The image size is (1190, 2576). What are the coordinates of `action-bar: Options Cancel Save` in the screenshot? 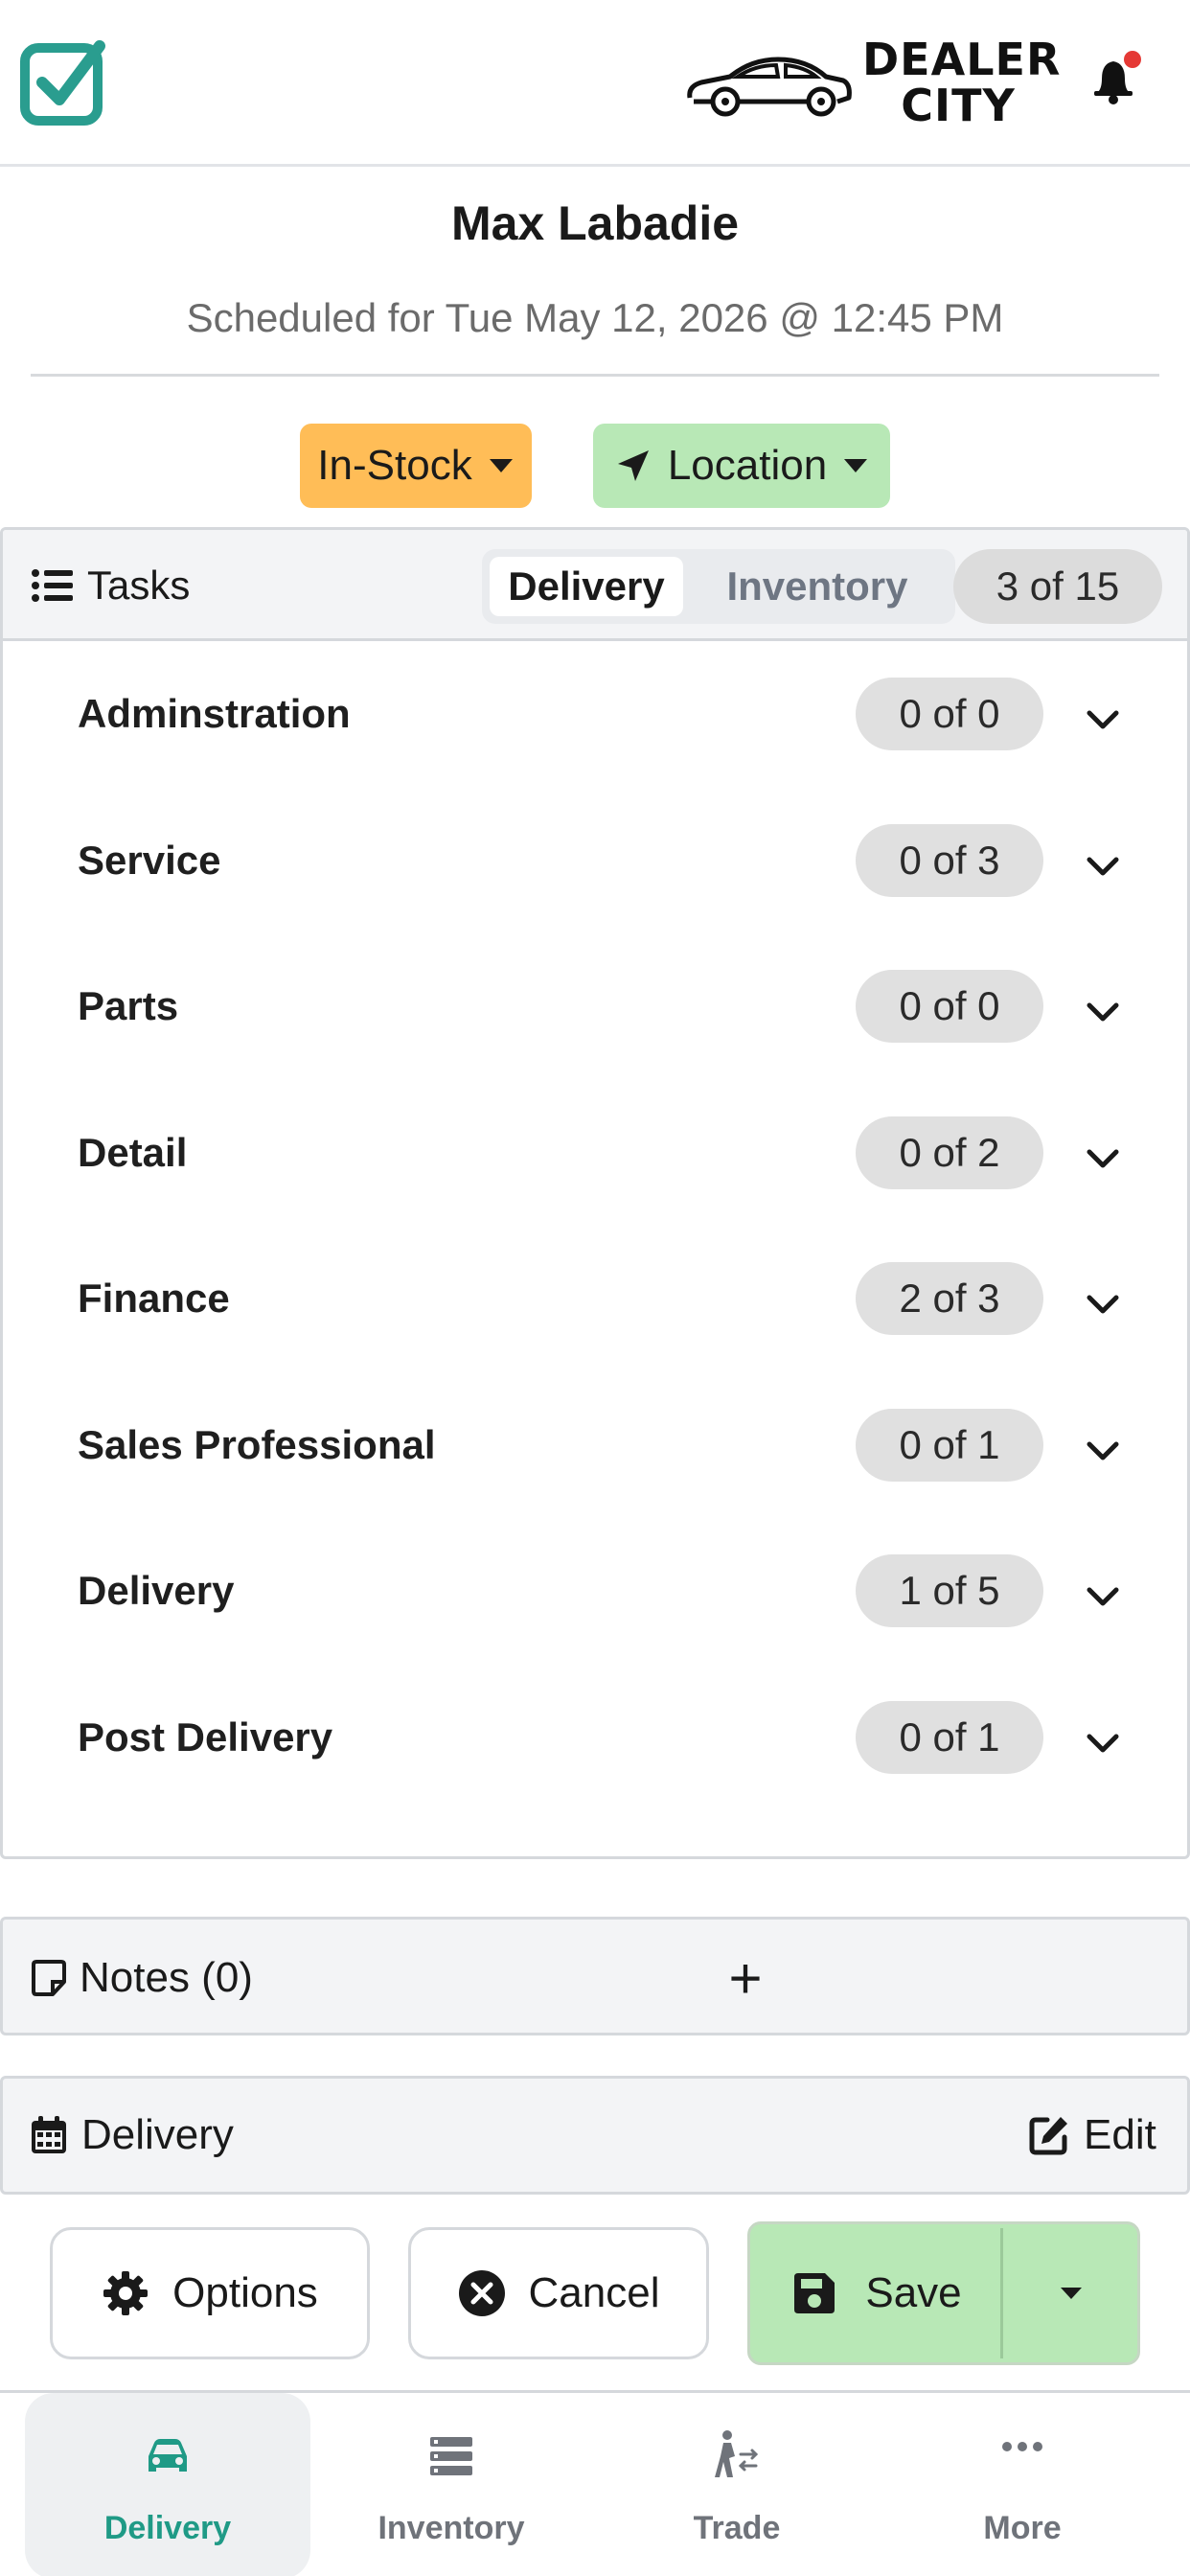 It's located at (595, 2292).